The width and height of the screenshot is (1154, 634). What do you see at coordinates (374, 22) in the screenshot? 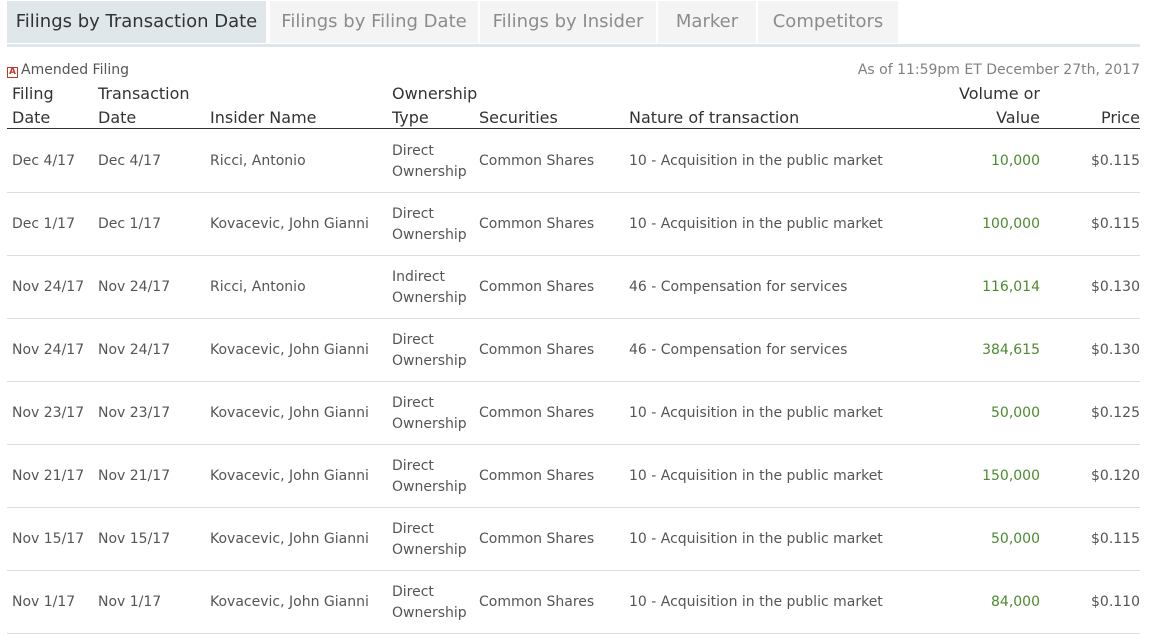
I see `tab-filings-by-filing-date: Filings by Filing Date` at bounding box center [374, 22].